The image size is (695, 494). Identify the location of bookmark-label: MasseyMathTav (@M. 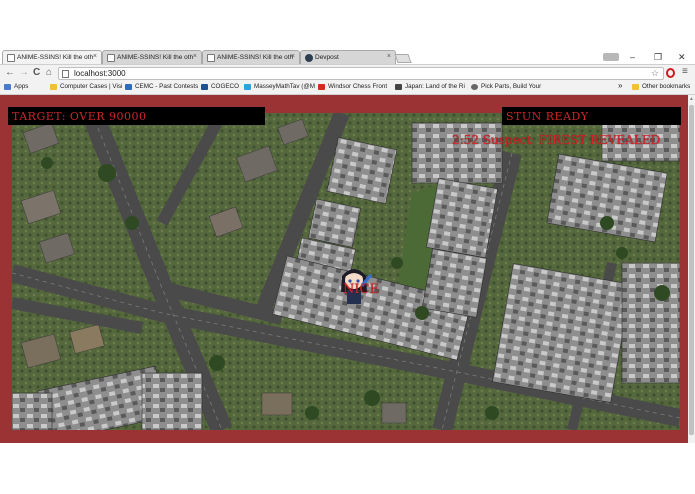
(284, 86).